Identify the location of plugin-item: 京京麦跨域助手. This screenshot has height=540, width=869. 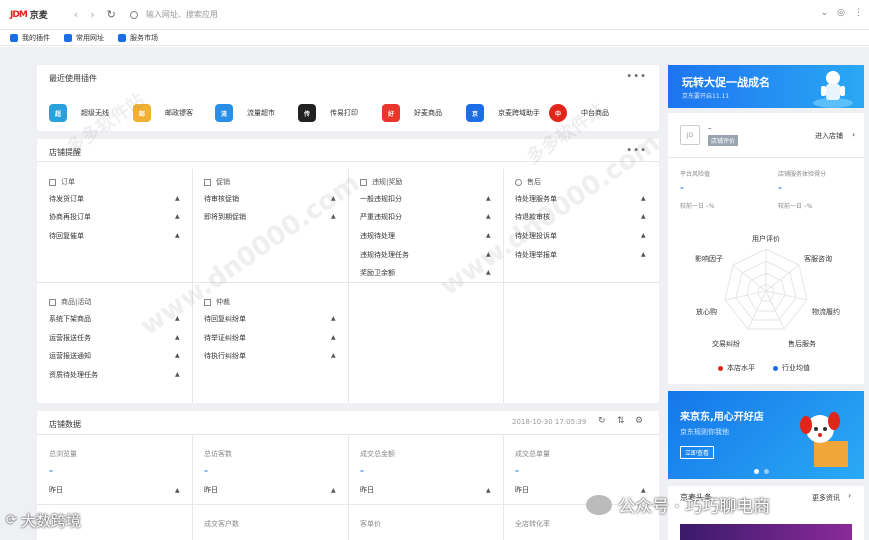
(503, 113).